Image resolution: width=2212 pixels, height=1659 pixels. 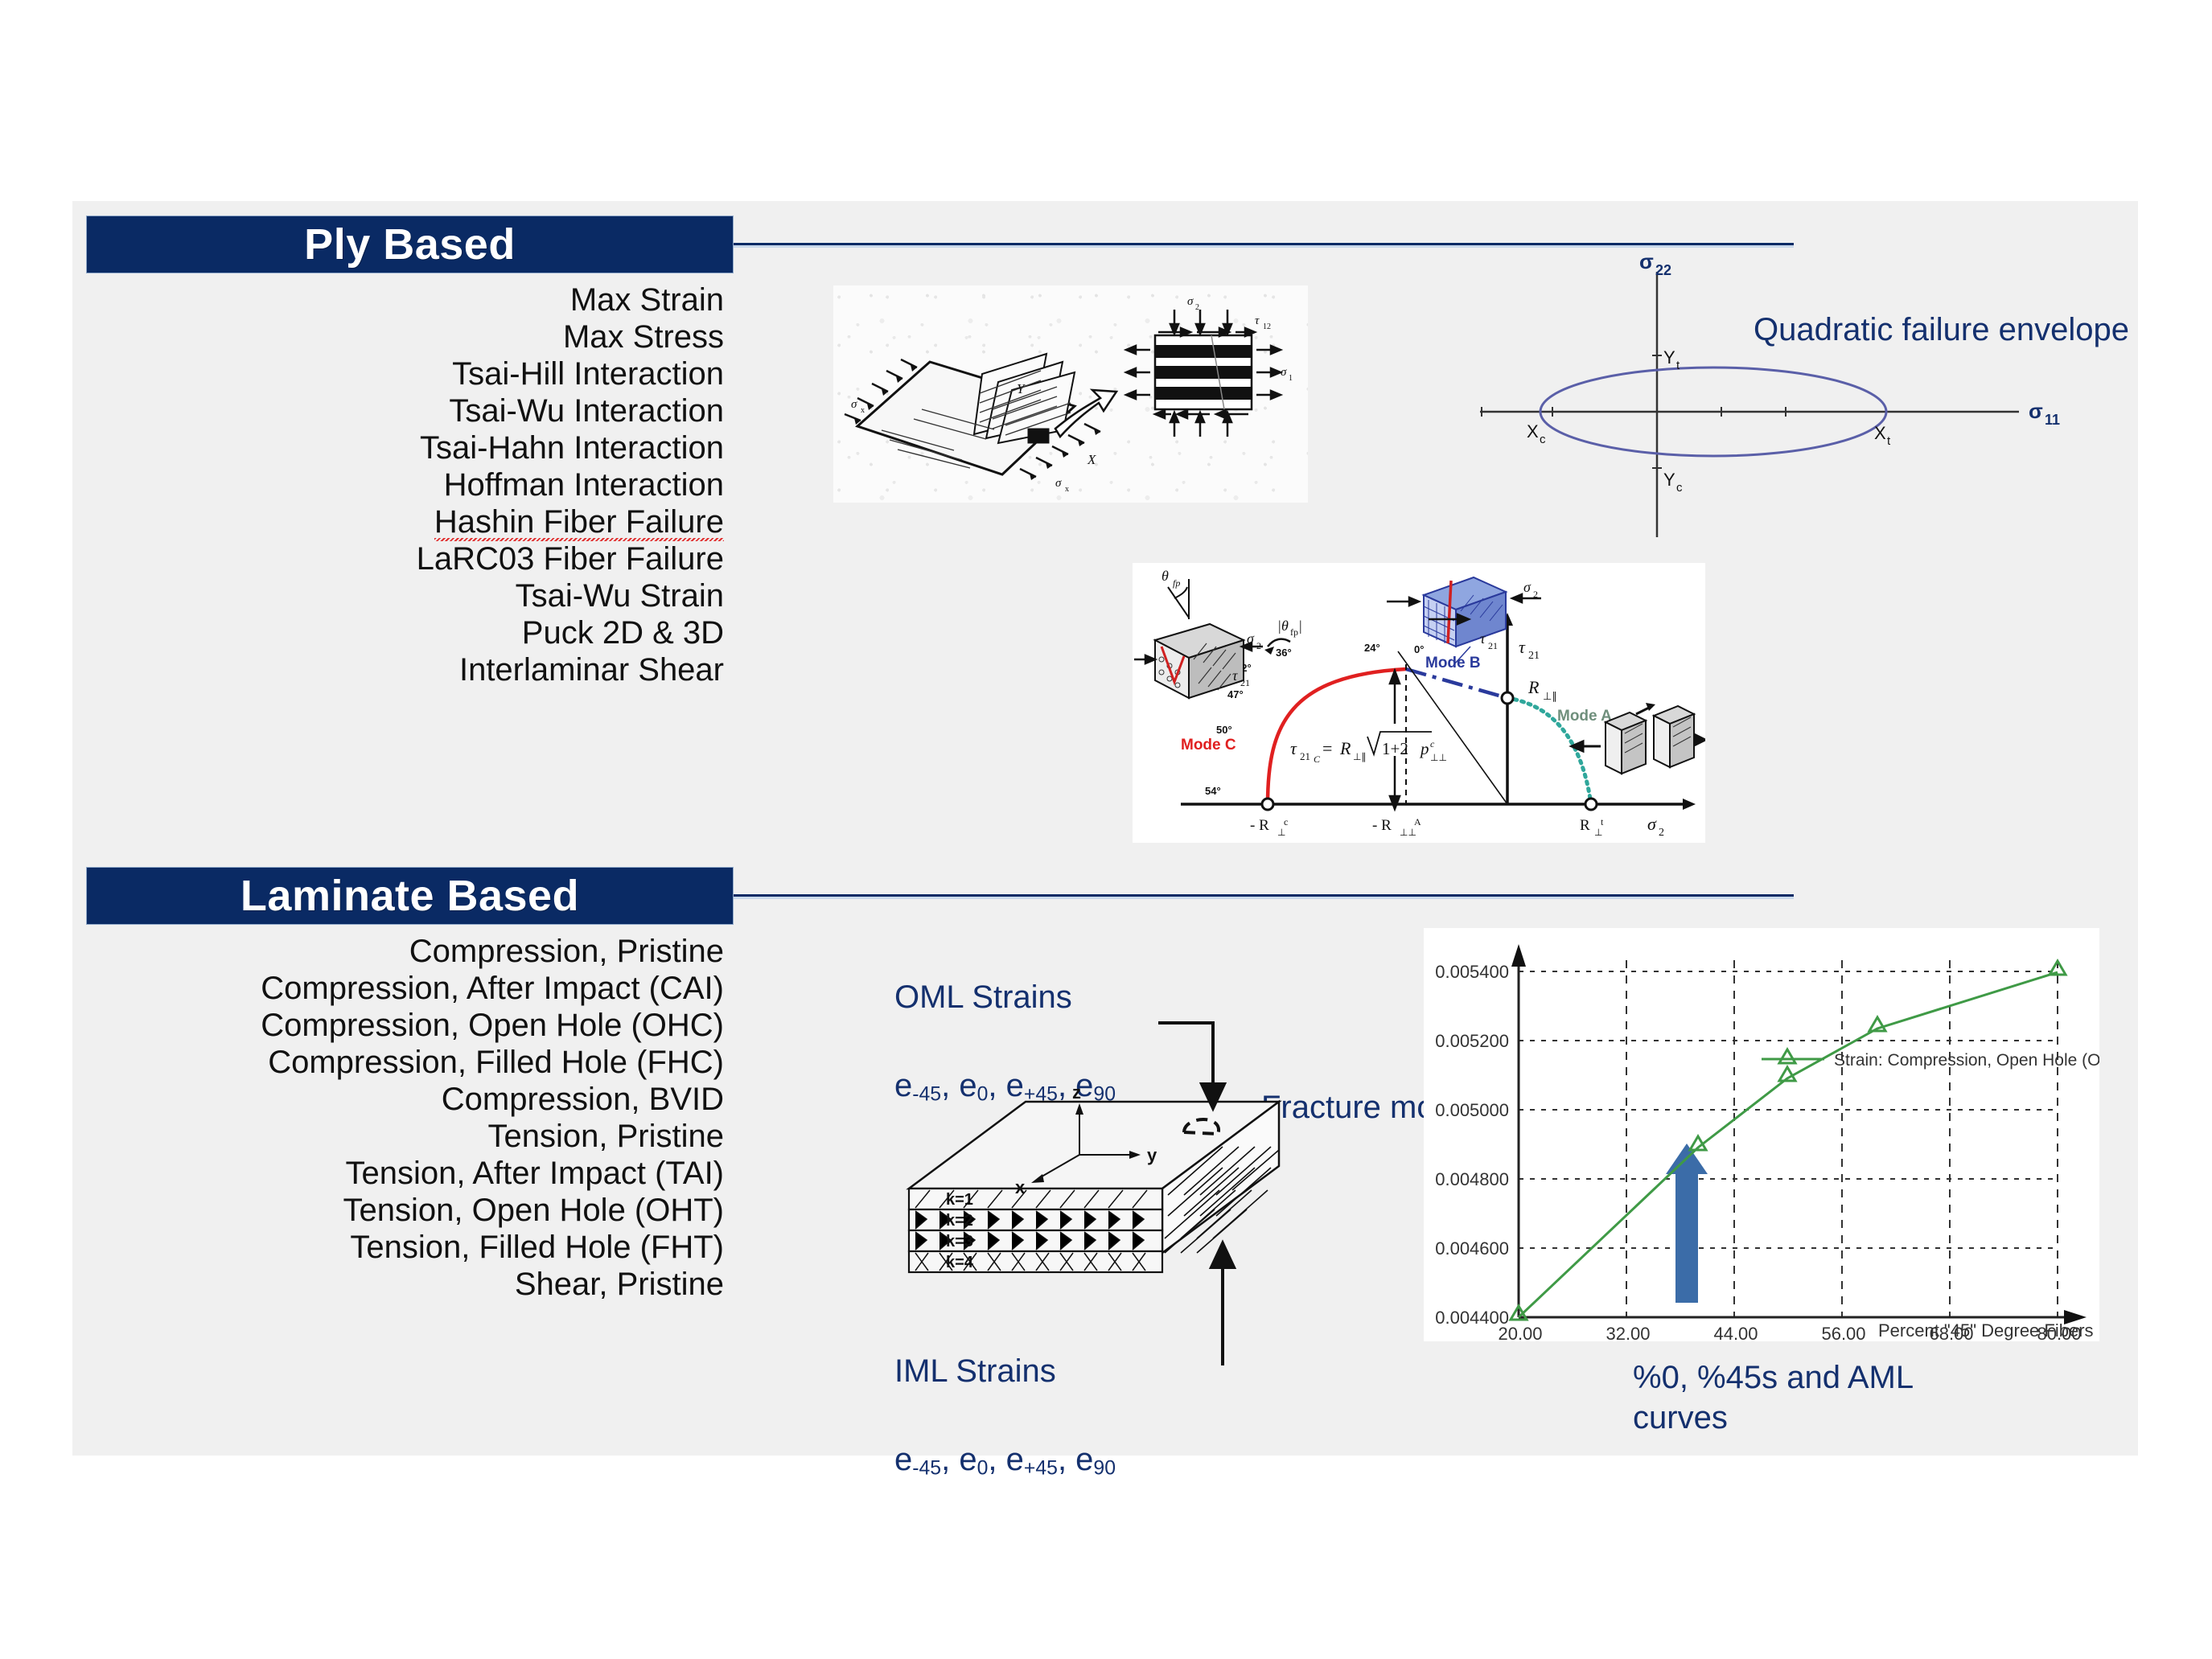 What do you see at coordinates (1787, 1145) in the screenshot?
I see `series-line-ohc` at bounding box center [1787, 1145].